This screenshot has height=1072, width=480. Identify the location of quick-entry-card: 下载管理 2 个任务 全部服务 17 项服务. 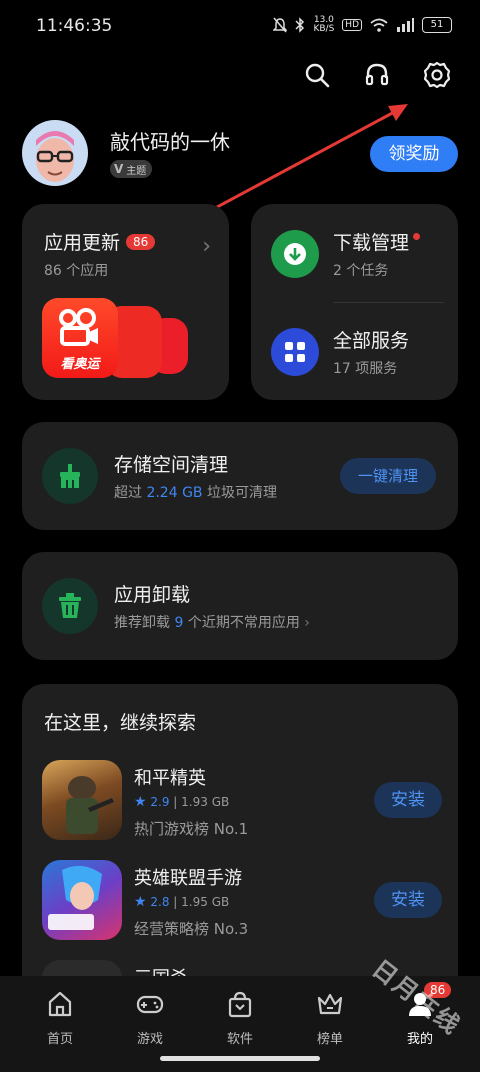
(354, 302).